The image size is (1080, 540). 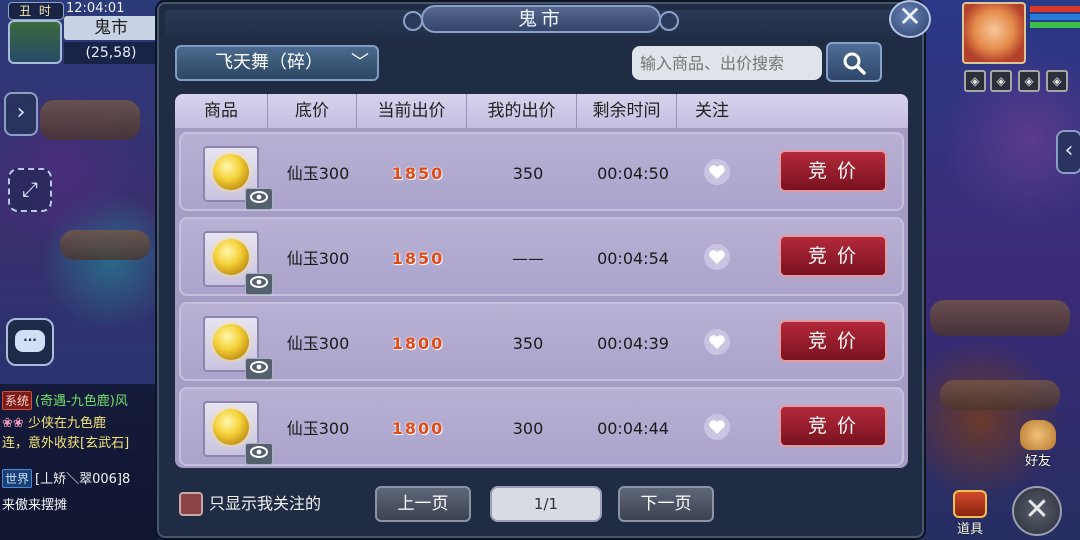 What do you see at coordinates (1068, 152) in the screenshot?
I see `expand-right-panel-chevron-icon: ‹` at bounding box center [1068, 152].